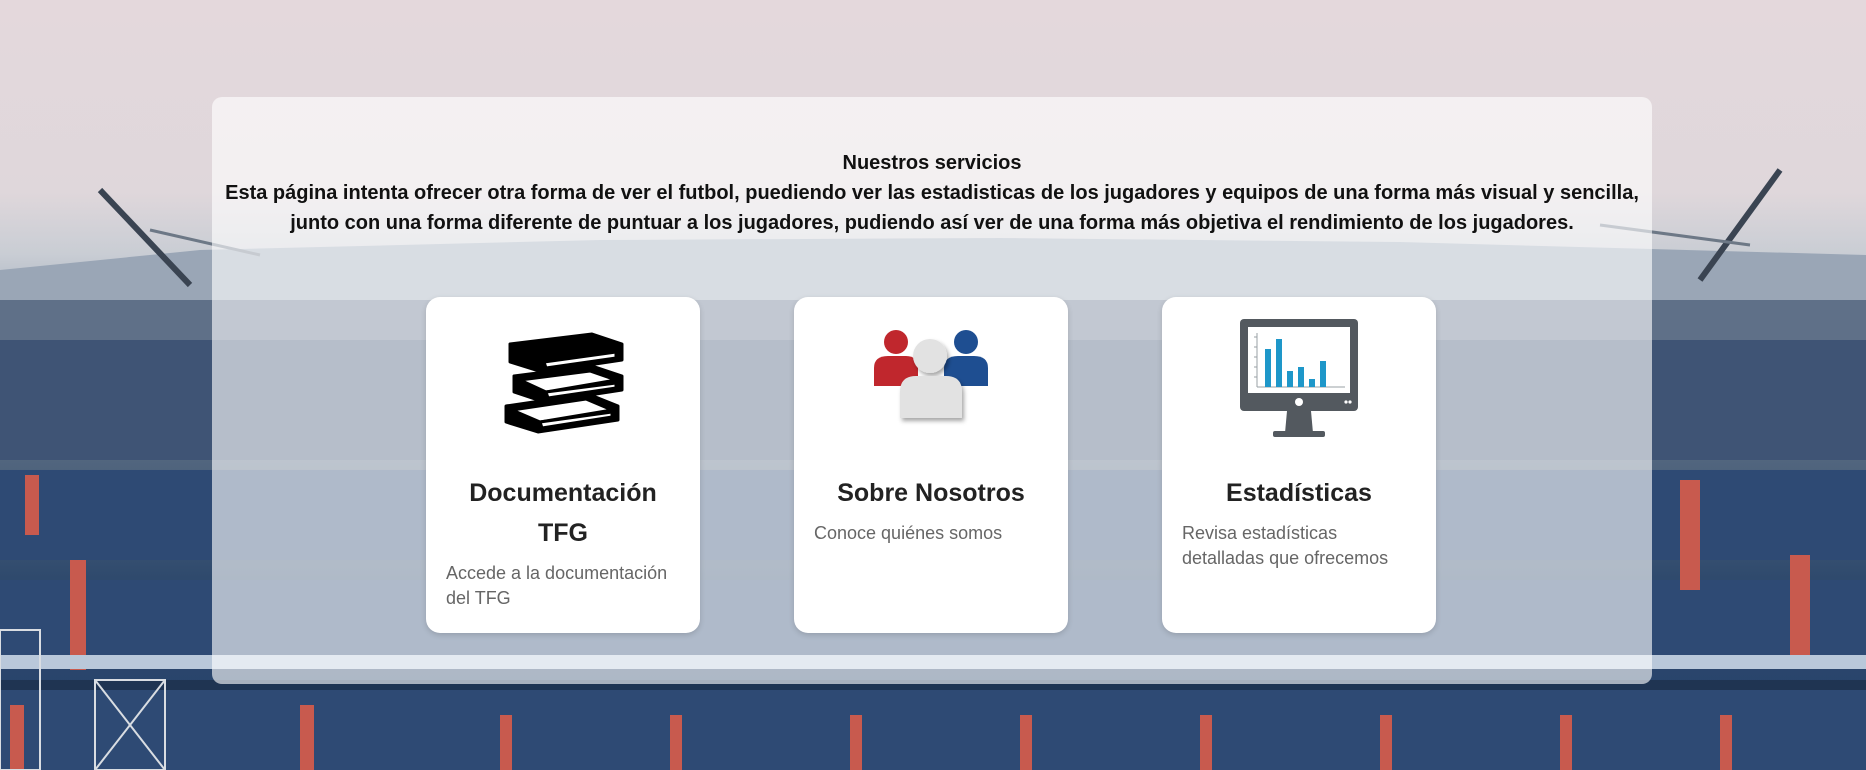  Describe the element at coordinates (563, 513) in the screenshot. I see `card-title: Documentación TFG` at that location.